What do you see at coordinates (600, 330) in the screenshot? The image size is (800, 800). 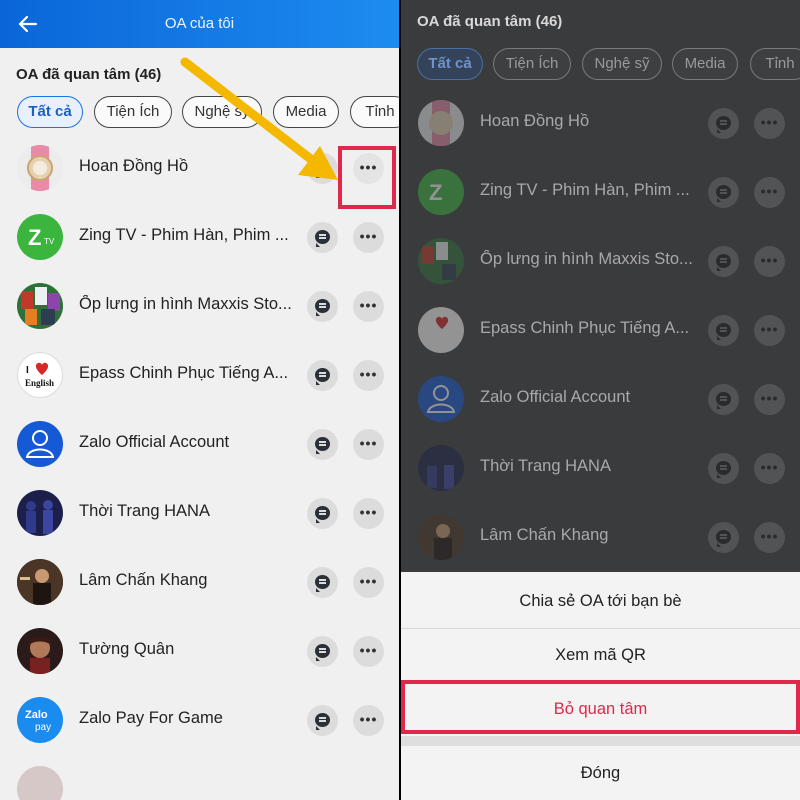 I see `list-item: Epass Chinh Phục Tiếng A... •••` at bounding box center [600, 330].